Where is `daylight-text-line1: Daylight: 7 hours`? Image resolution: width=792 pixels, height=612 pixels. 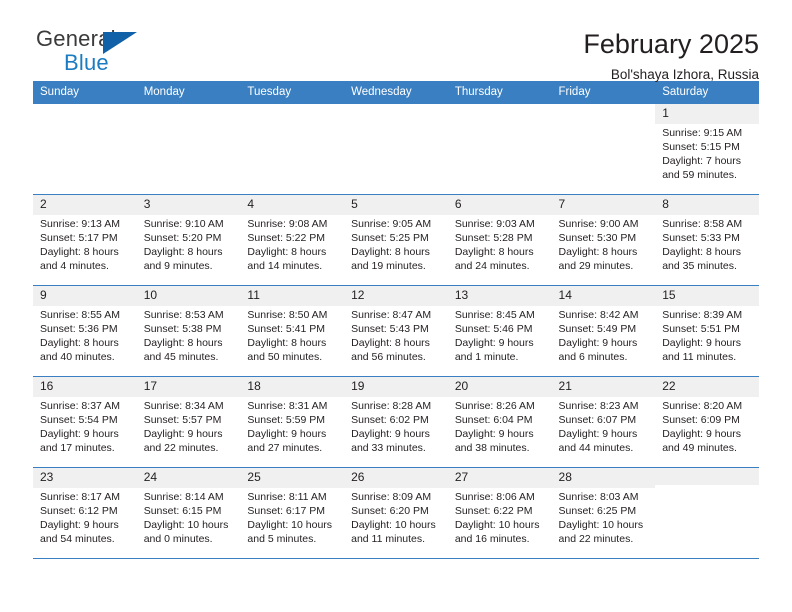 daylight-text-line1: Daylight: 7 hours is located at coordinates (702, 160).